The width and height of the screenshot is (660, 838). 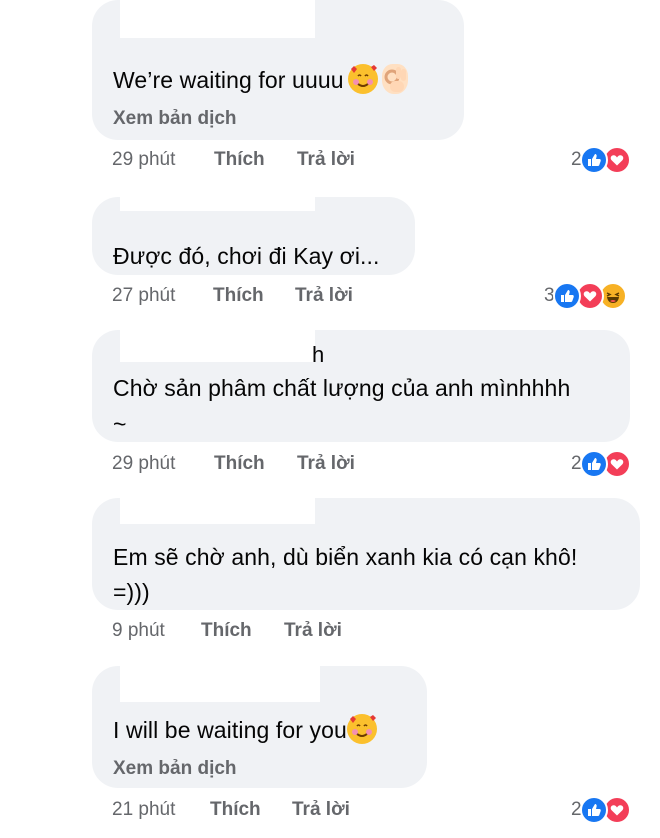 I want to click on comment-text: Chờ sản phâm chất lượng của anh mìnhhhh, so click(x=342, y=388).